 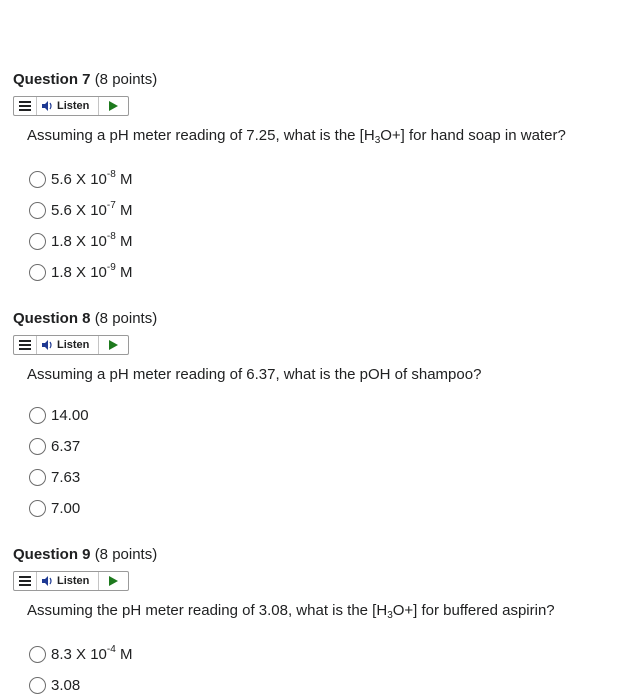 I want to click on answer-option: 7.63, so click(x=54, y=477).